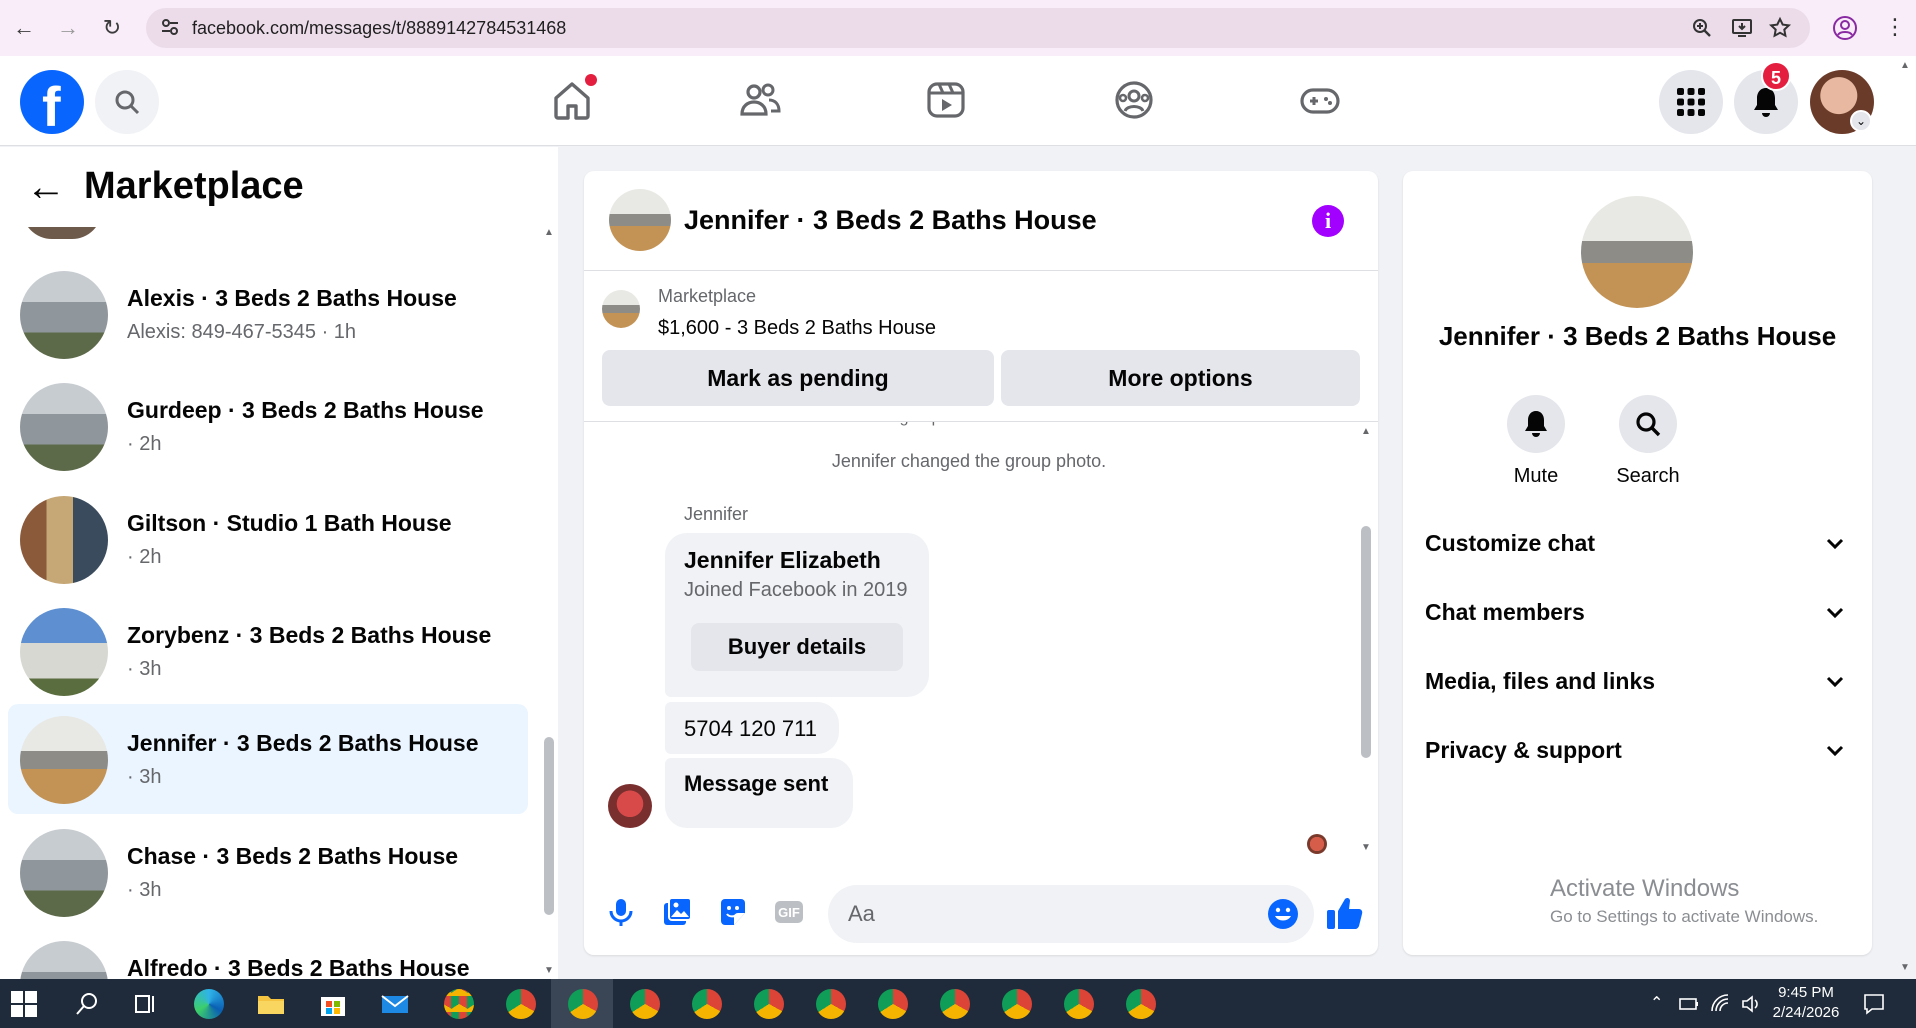 This screenshot has height=1028, width=1916. I want to click on home-notification-dot, so click(591, 80).